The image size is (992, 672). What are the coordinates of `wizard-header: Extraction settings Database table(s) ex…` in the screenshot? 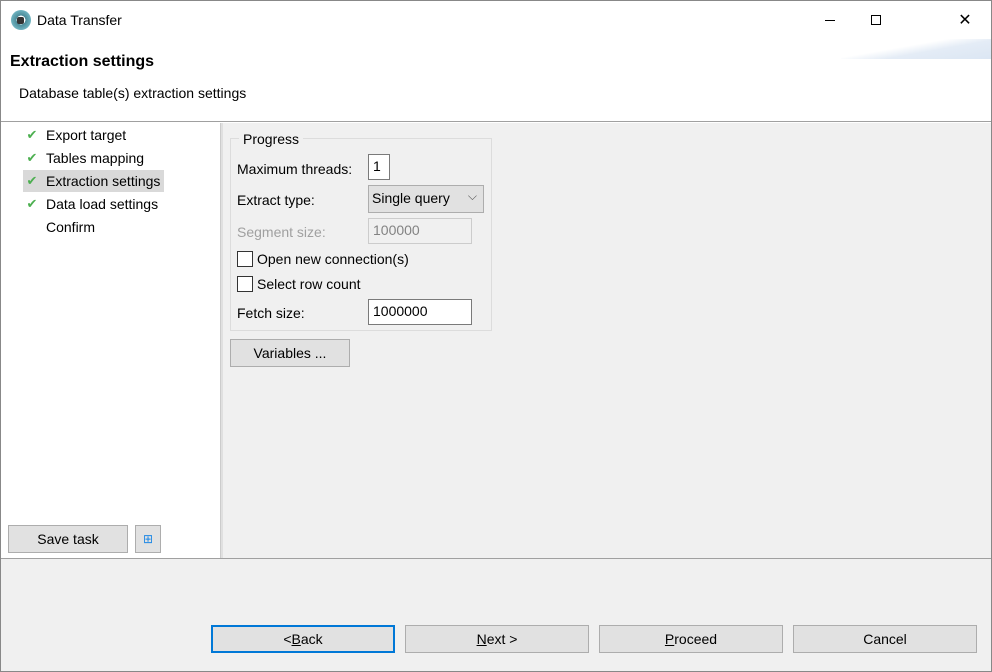 It's located at (496, 80).